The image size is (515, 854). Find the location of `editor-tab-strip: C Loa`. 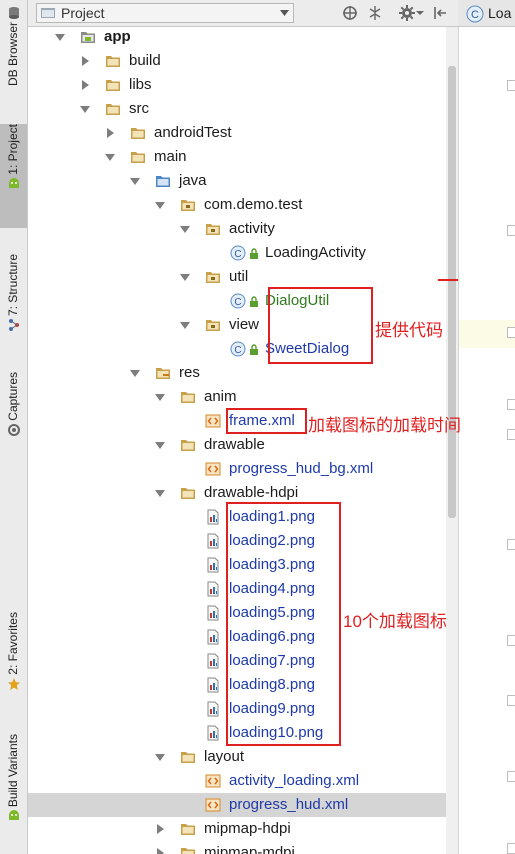

editor-tab-strip: C Loa is located at coordinates (486, 13).